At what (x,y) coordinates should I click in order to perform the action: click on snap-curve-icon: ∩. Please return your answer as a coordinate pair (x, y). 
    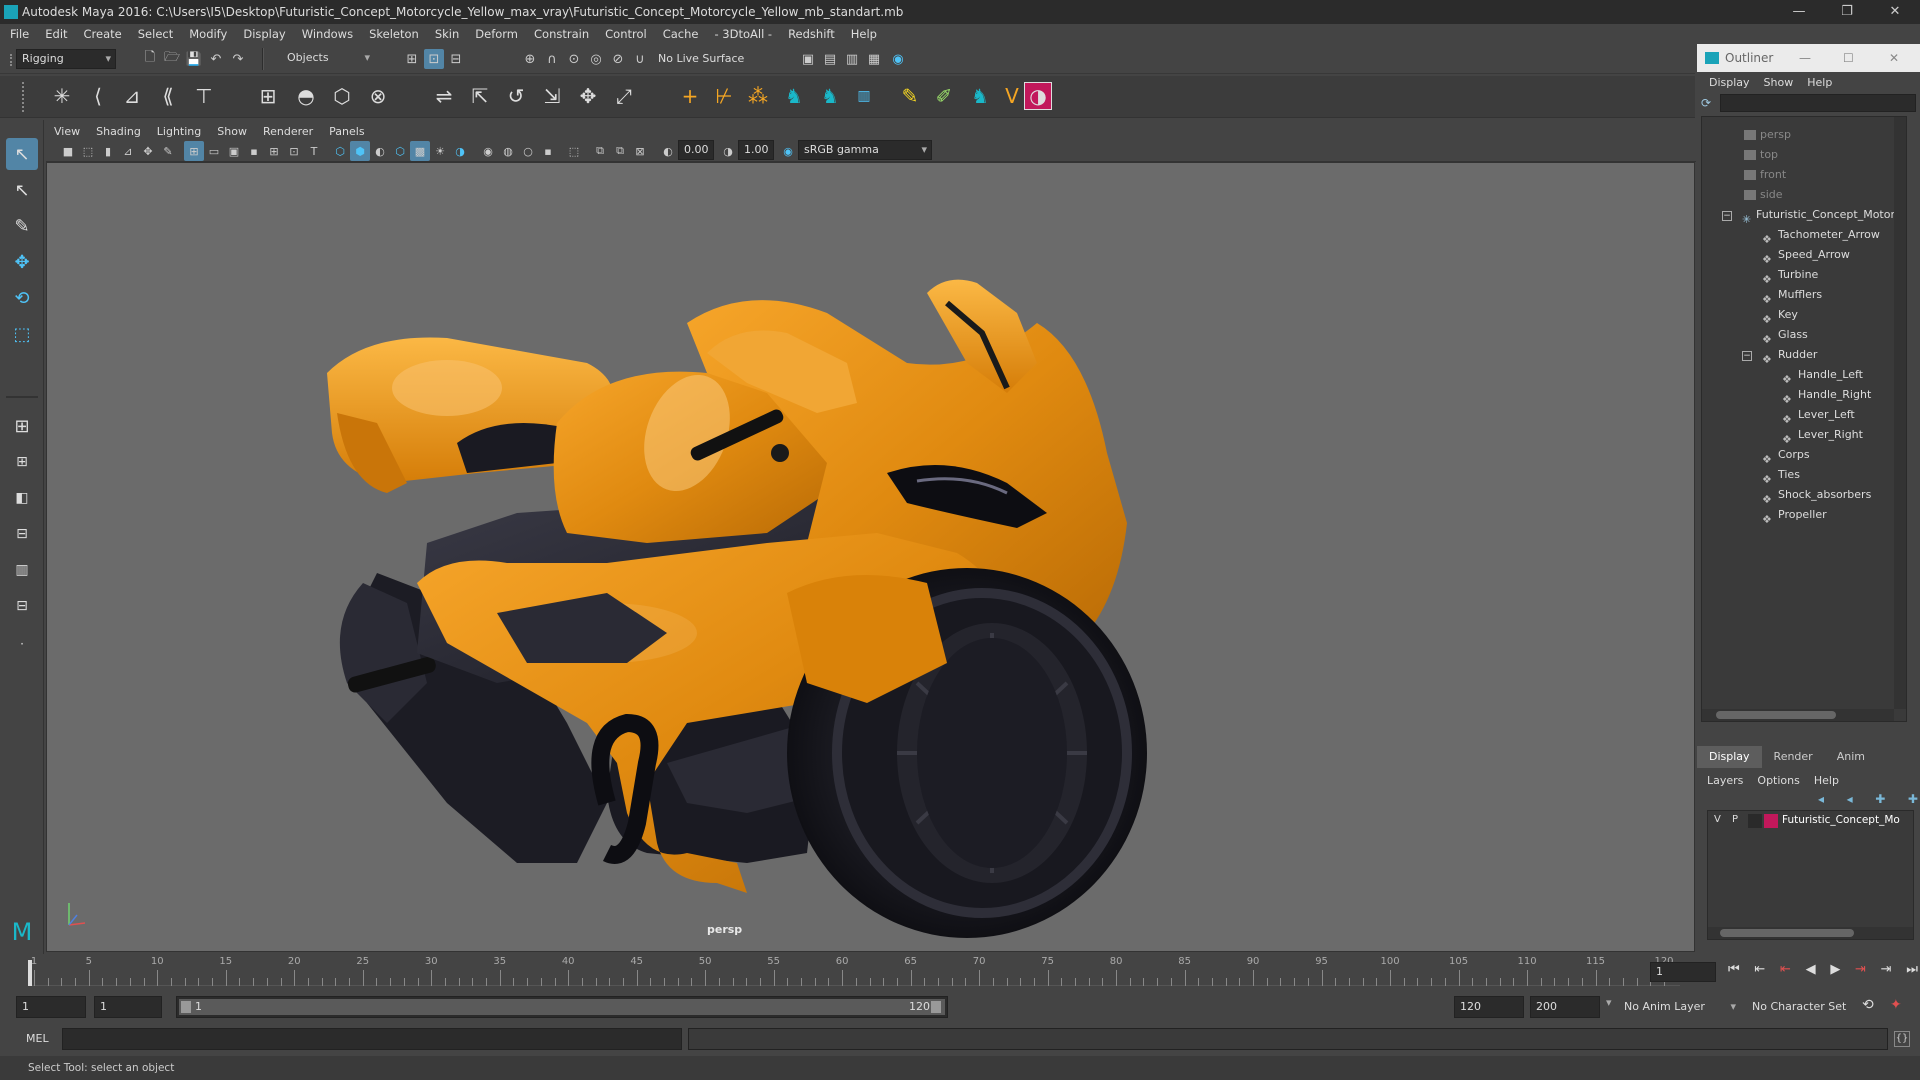
    Looking at the image, I should click on (552, 59).